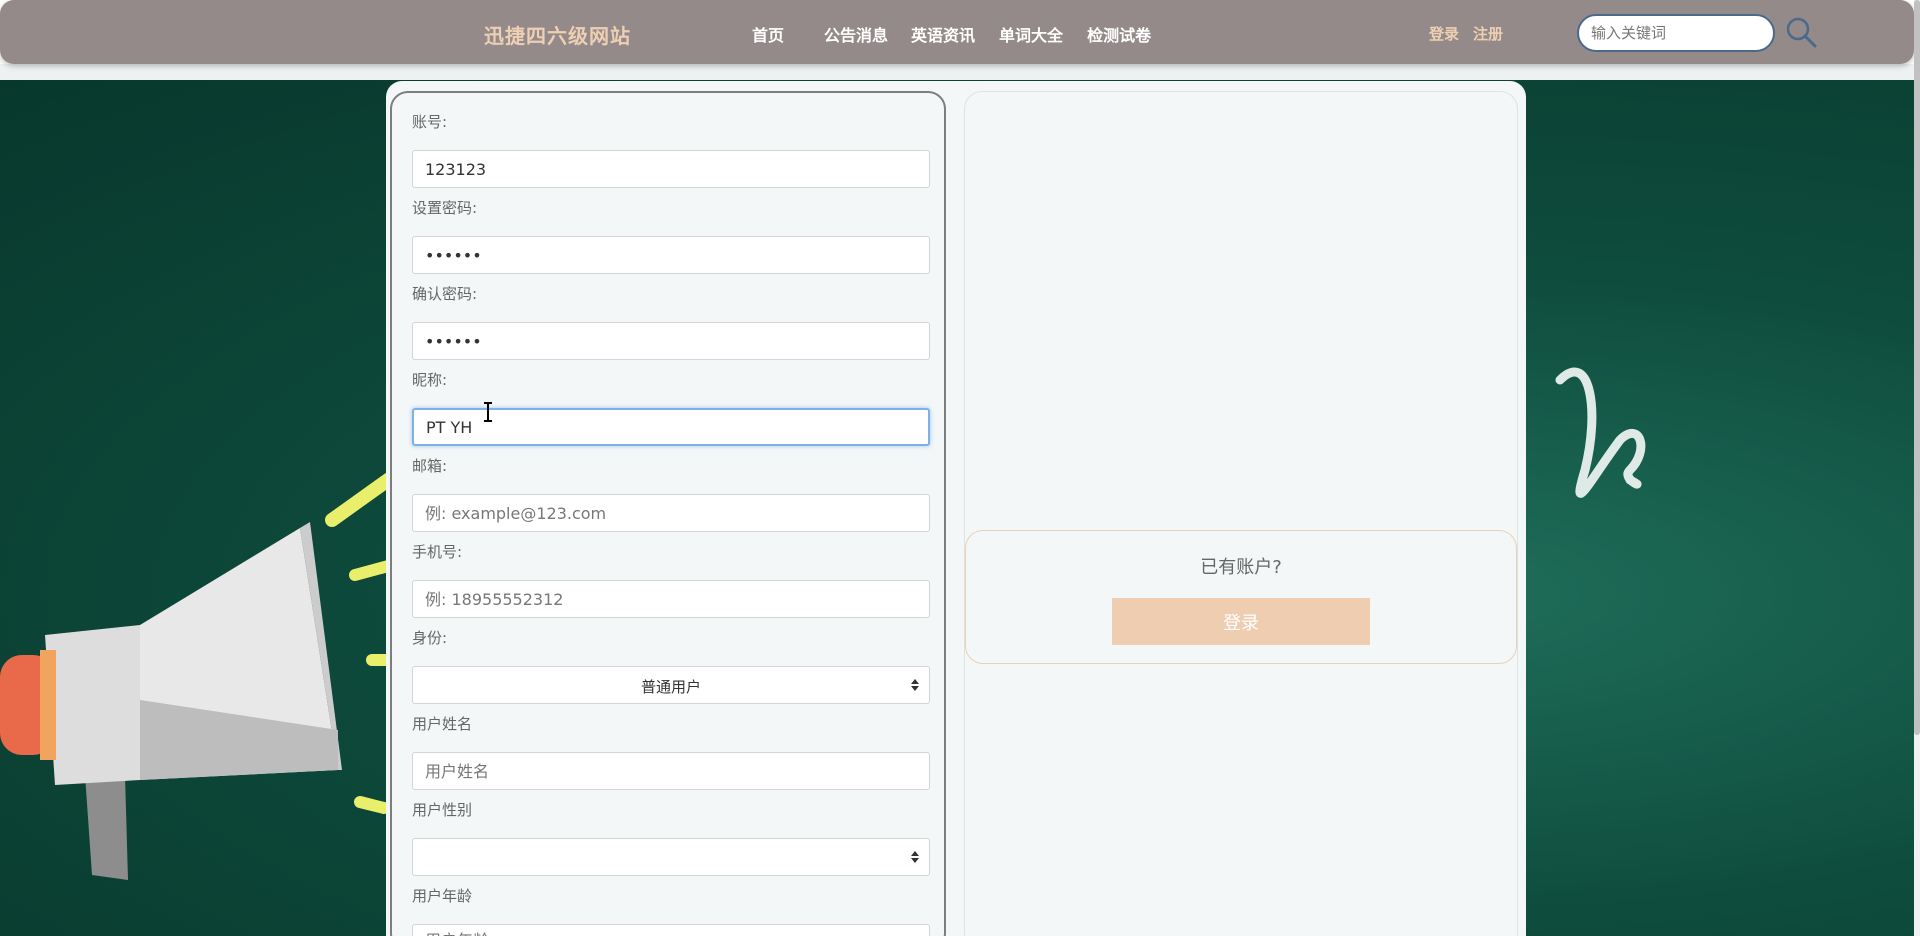 The image size is (1920, 936). What do you see at coordinates (1917, 367) in the screenshot?
I see `scrollbar-thumb` at bounding box center [1917, 367].